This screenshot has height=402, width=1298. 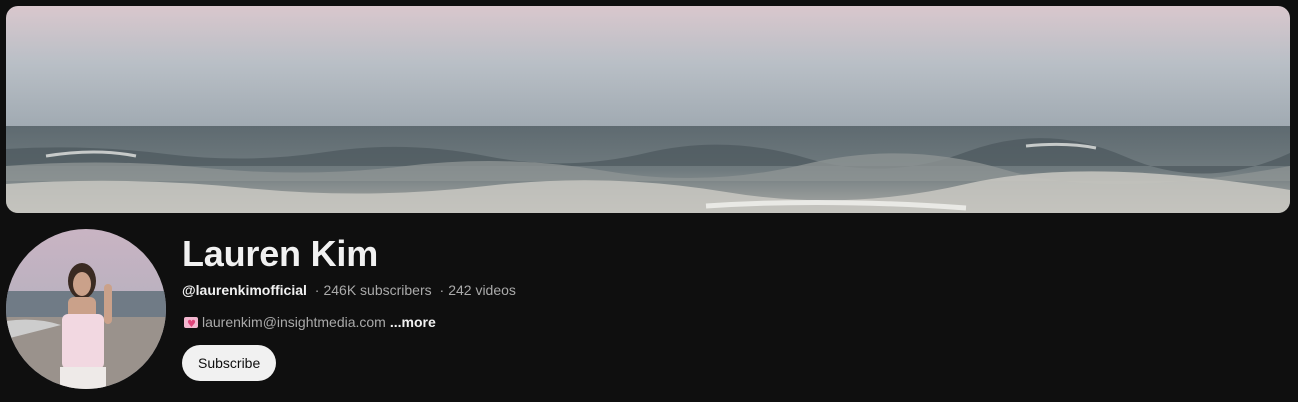 What do you see at coordinates (191, 325) in the screenshot?
I see `heart-letter-icon` at bounding box center [191, 325].